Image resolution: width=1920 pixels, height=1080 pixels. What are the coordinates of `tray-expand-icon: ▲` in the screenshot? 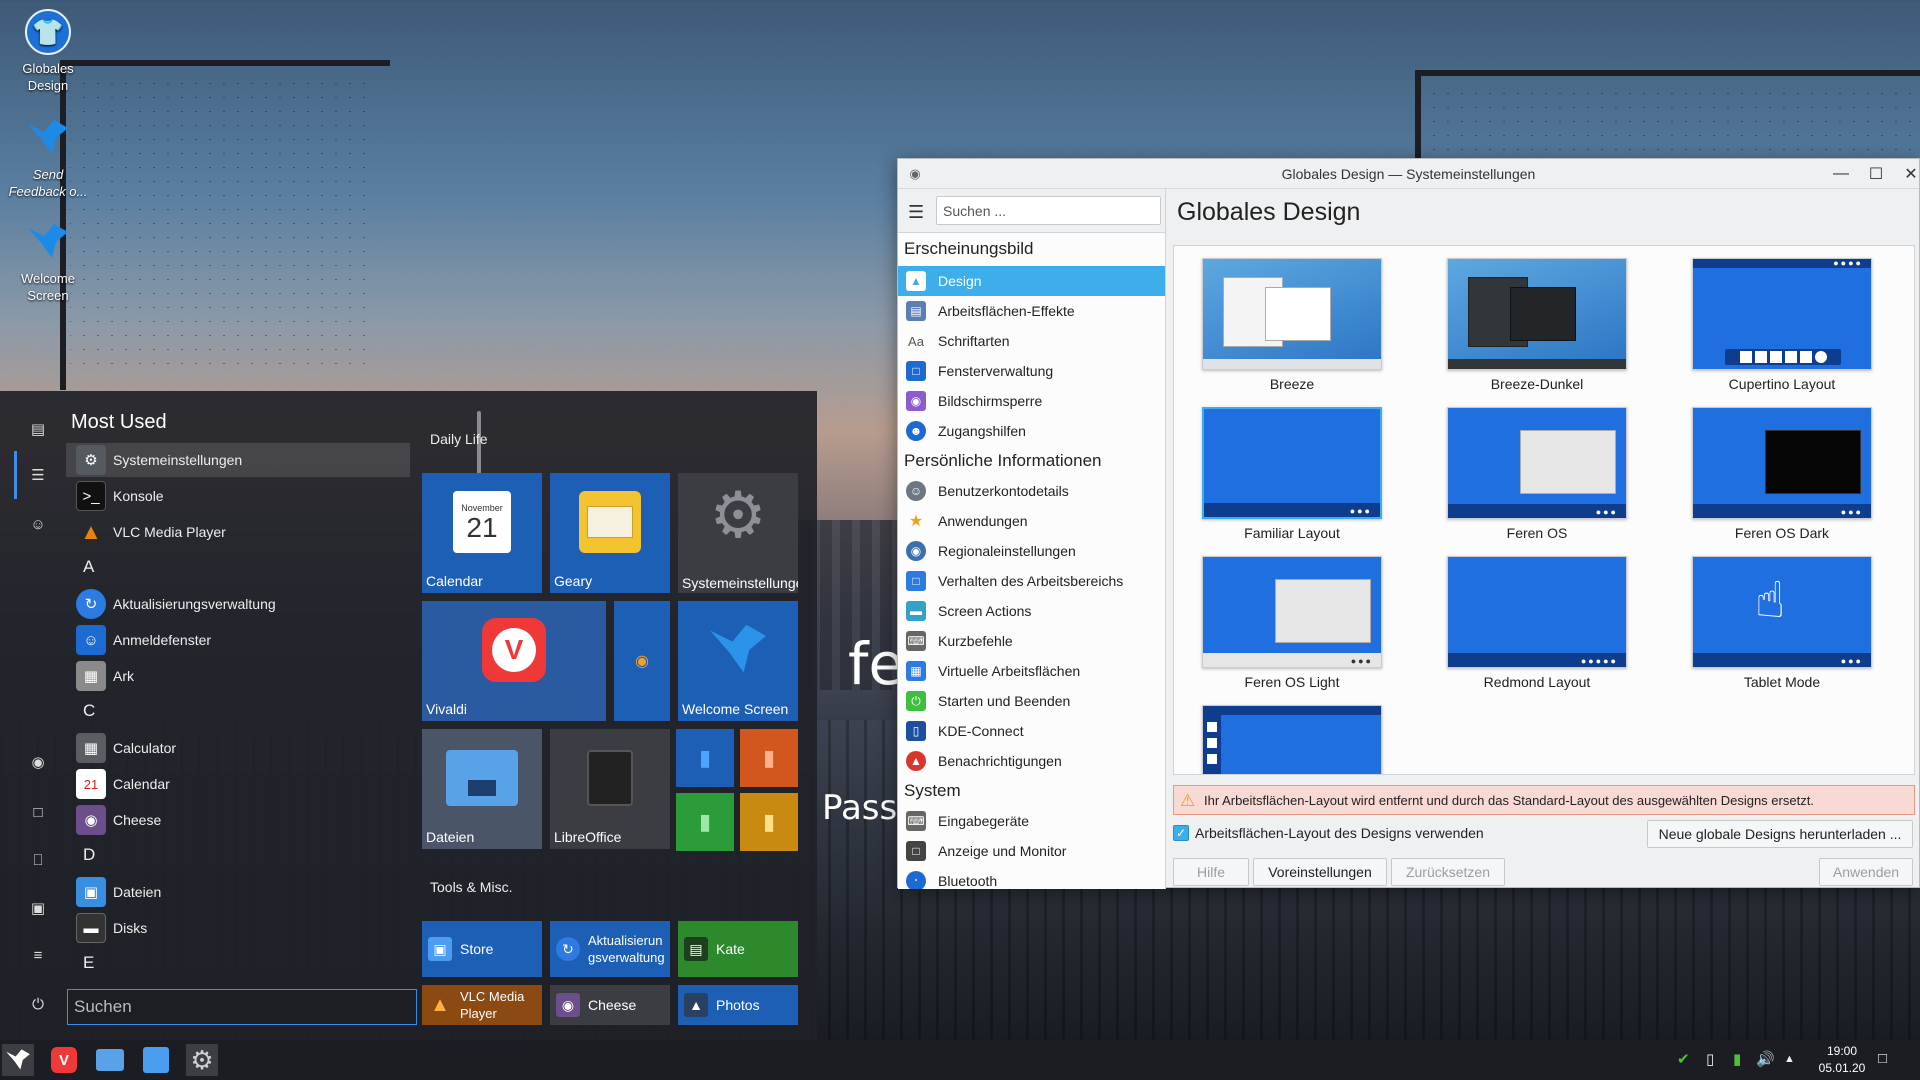 It's located at (1789, 1059).